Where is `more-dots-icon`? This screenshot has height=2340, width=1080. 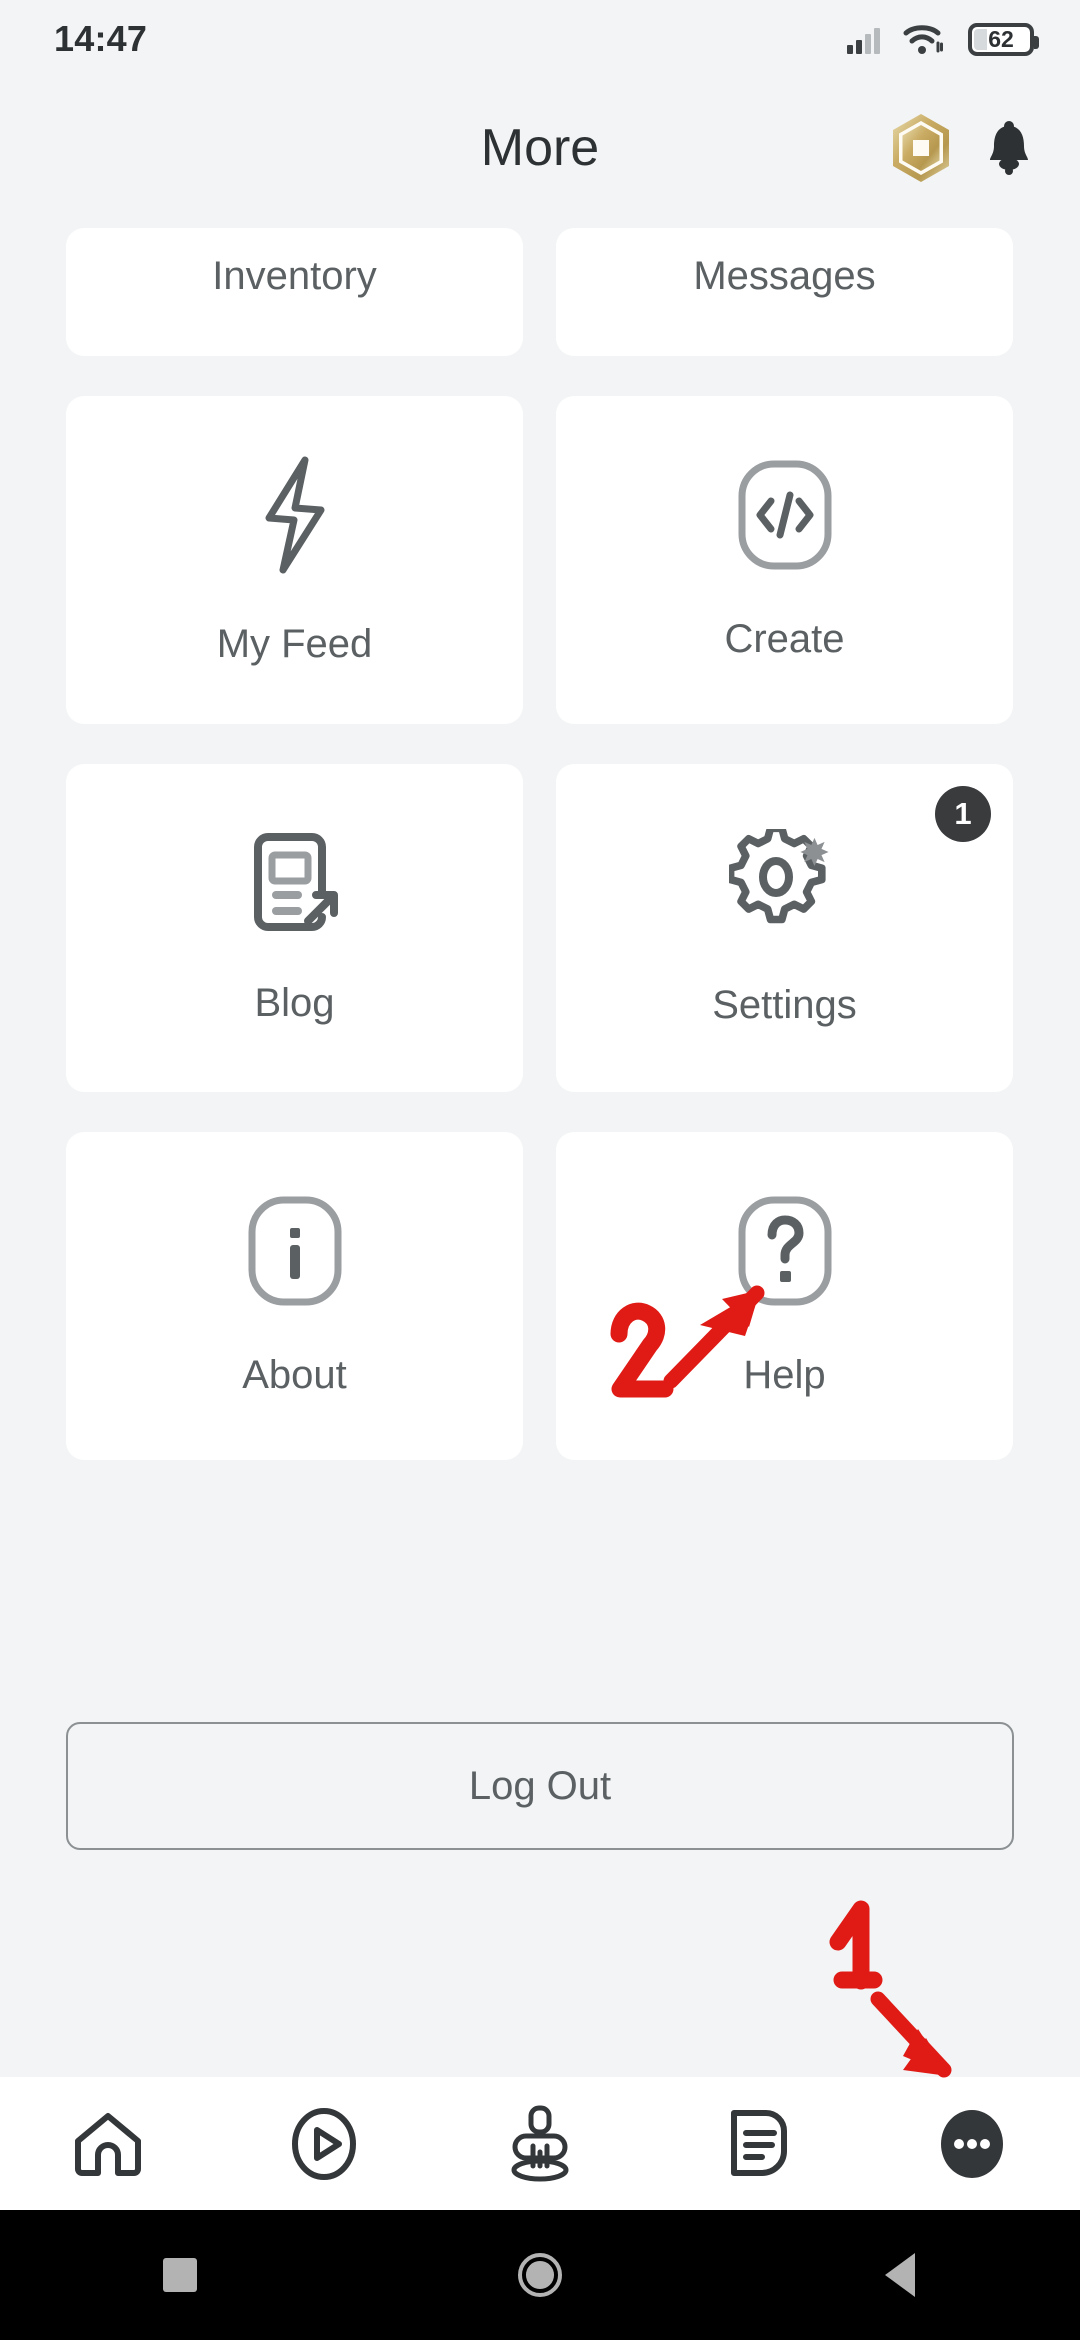
more-dots-icon is located at coordinates (972, 2143).